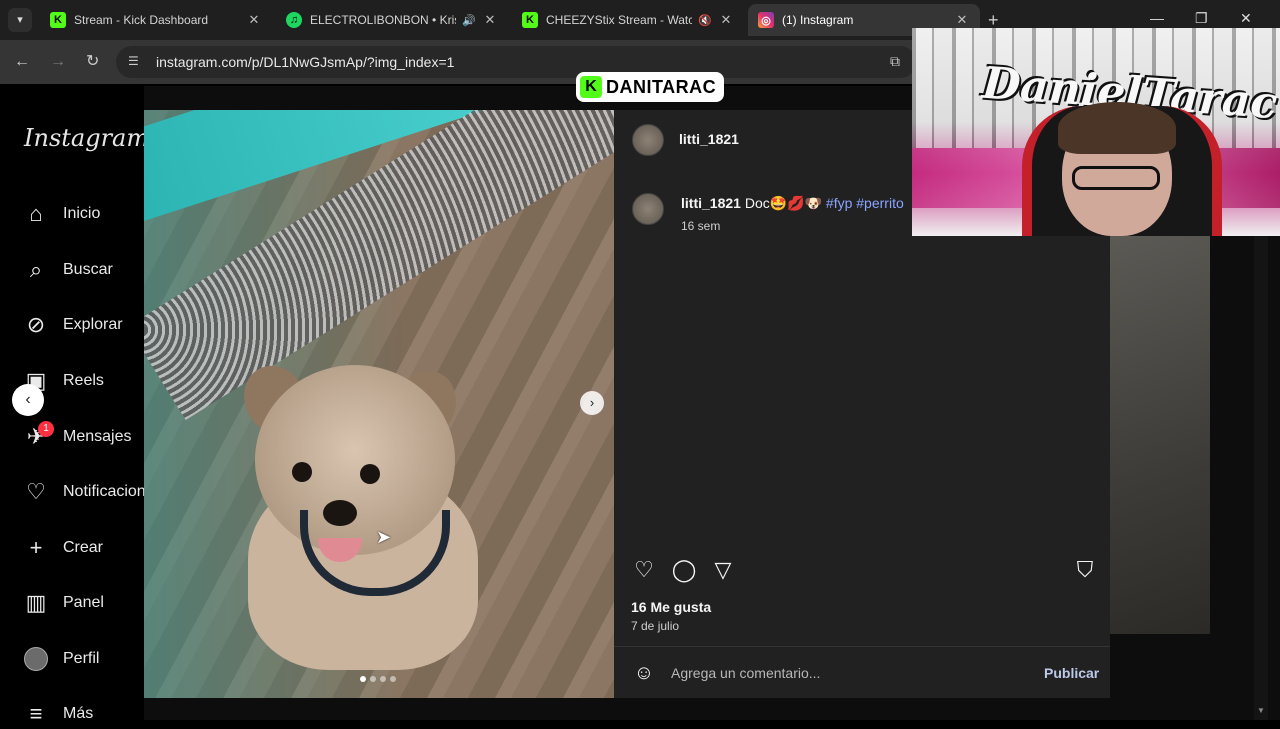 The image size is (1280, 729). I want to click on nav-crear: + Crear, so click(62, 548).